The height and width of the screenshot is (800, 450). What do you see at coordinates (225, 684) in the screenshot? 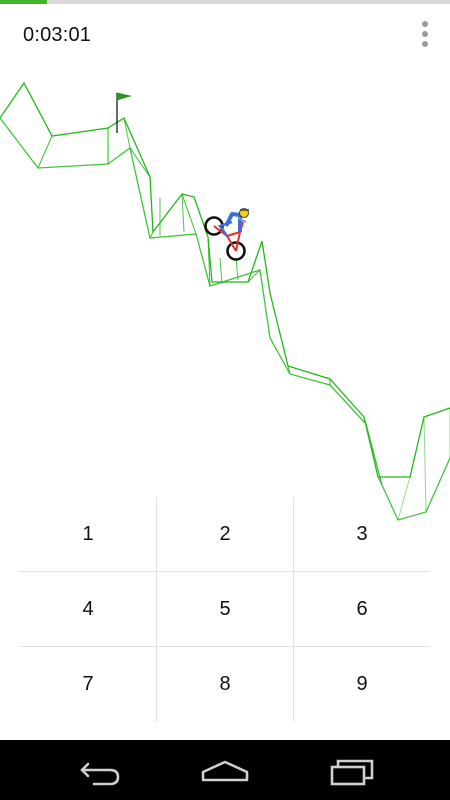
I see `key-8: 8` at bounding box center [225, 684].